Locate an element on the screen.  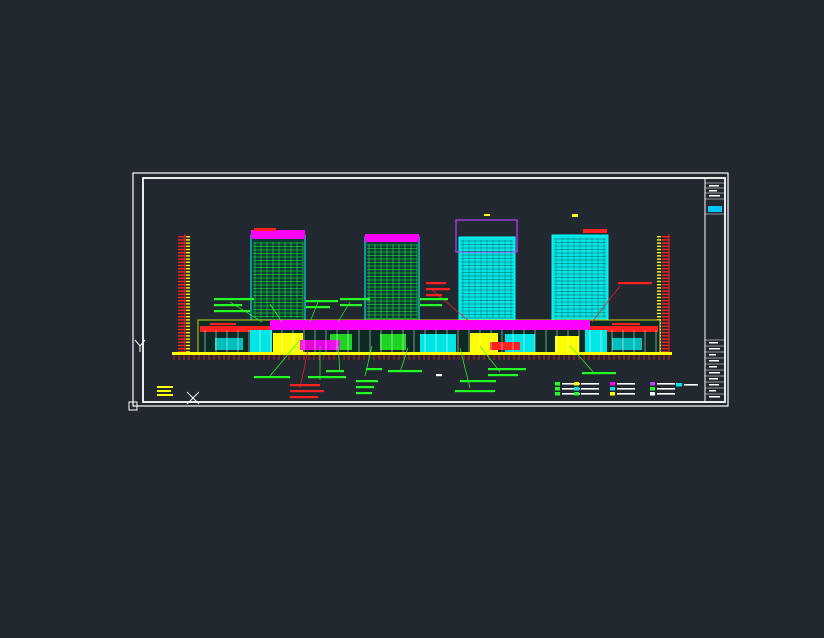
legend is located at coordinates (626, 389).